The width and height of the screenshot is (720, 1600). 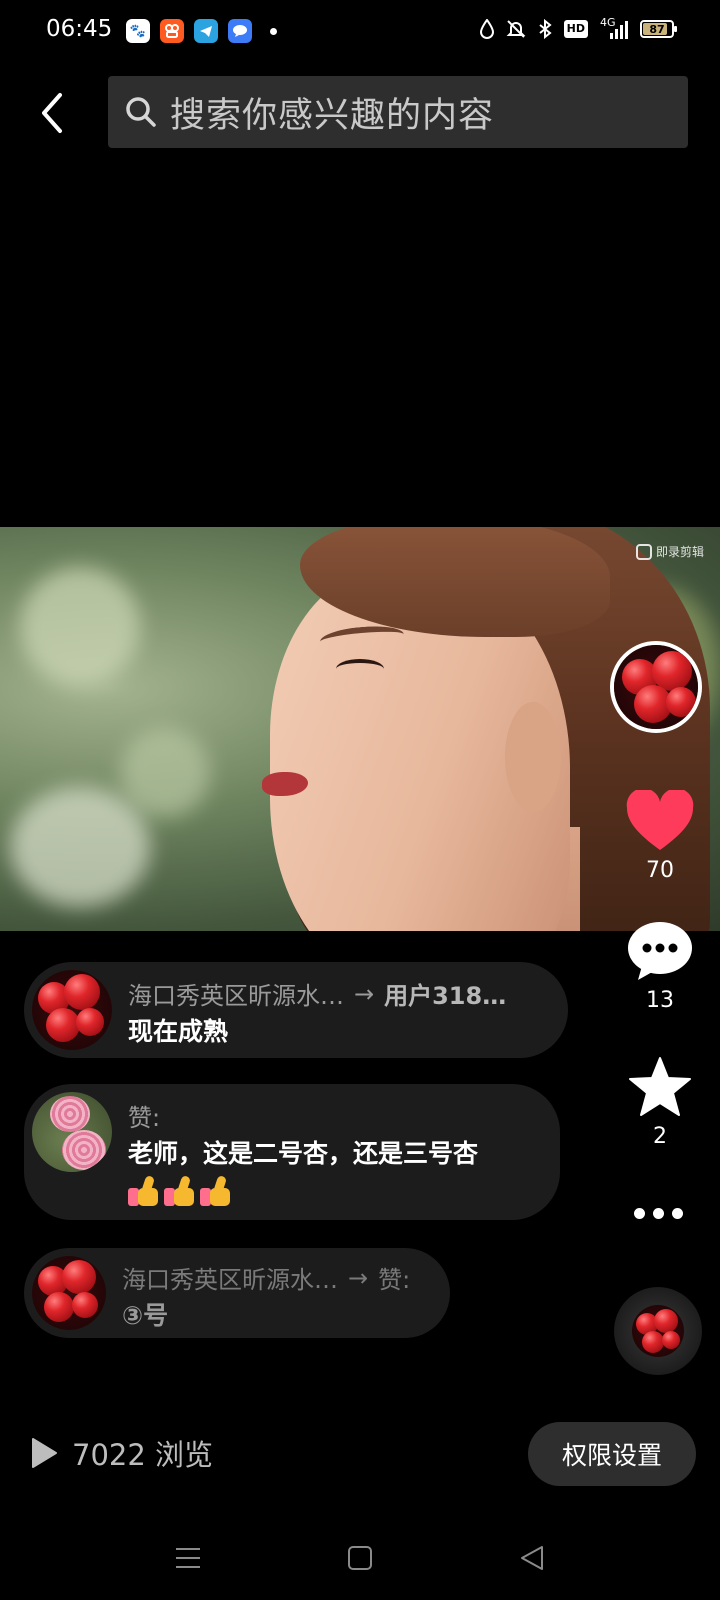 I want to click on comment-bubble-icon, so click(x=660, y=951).